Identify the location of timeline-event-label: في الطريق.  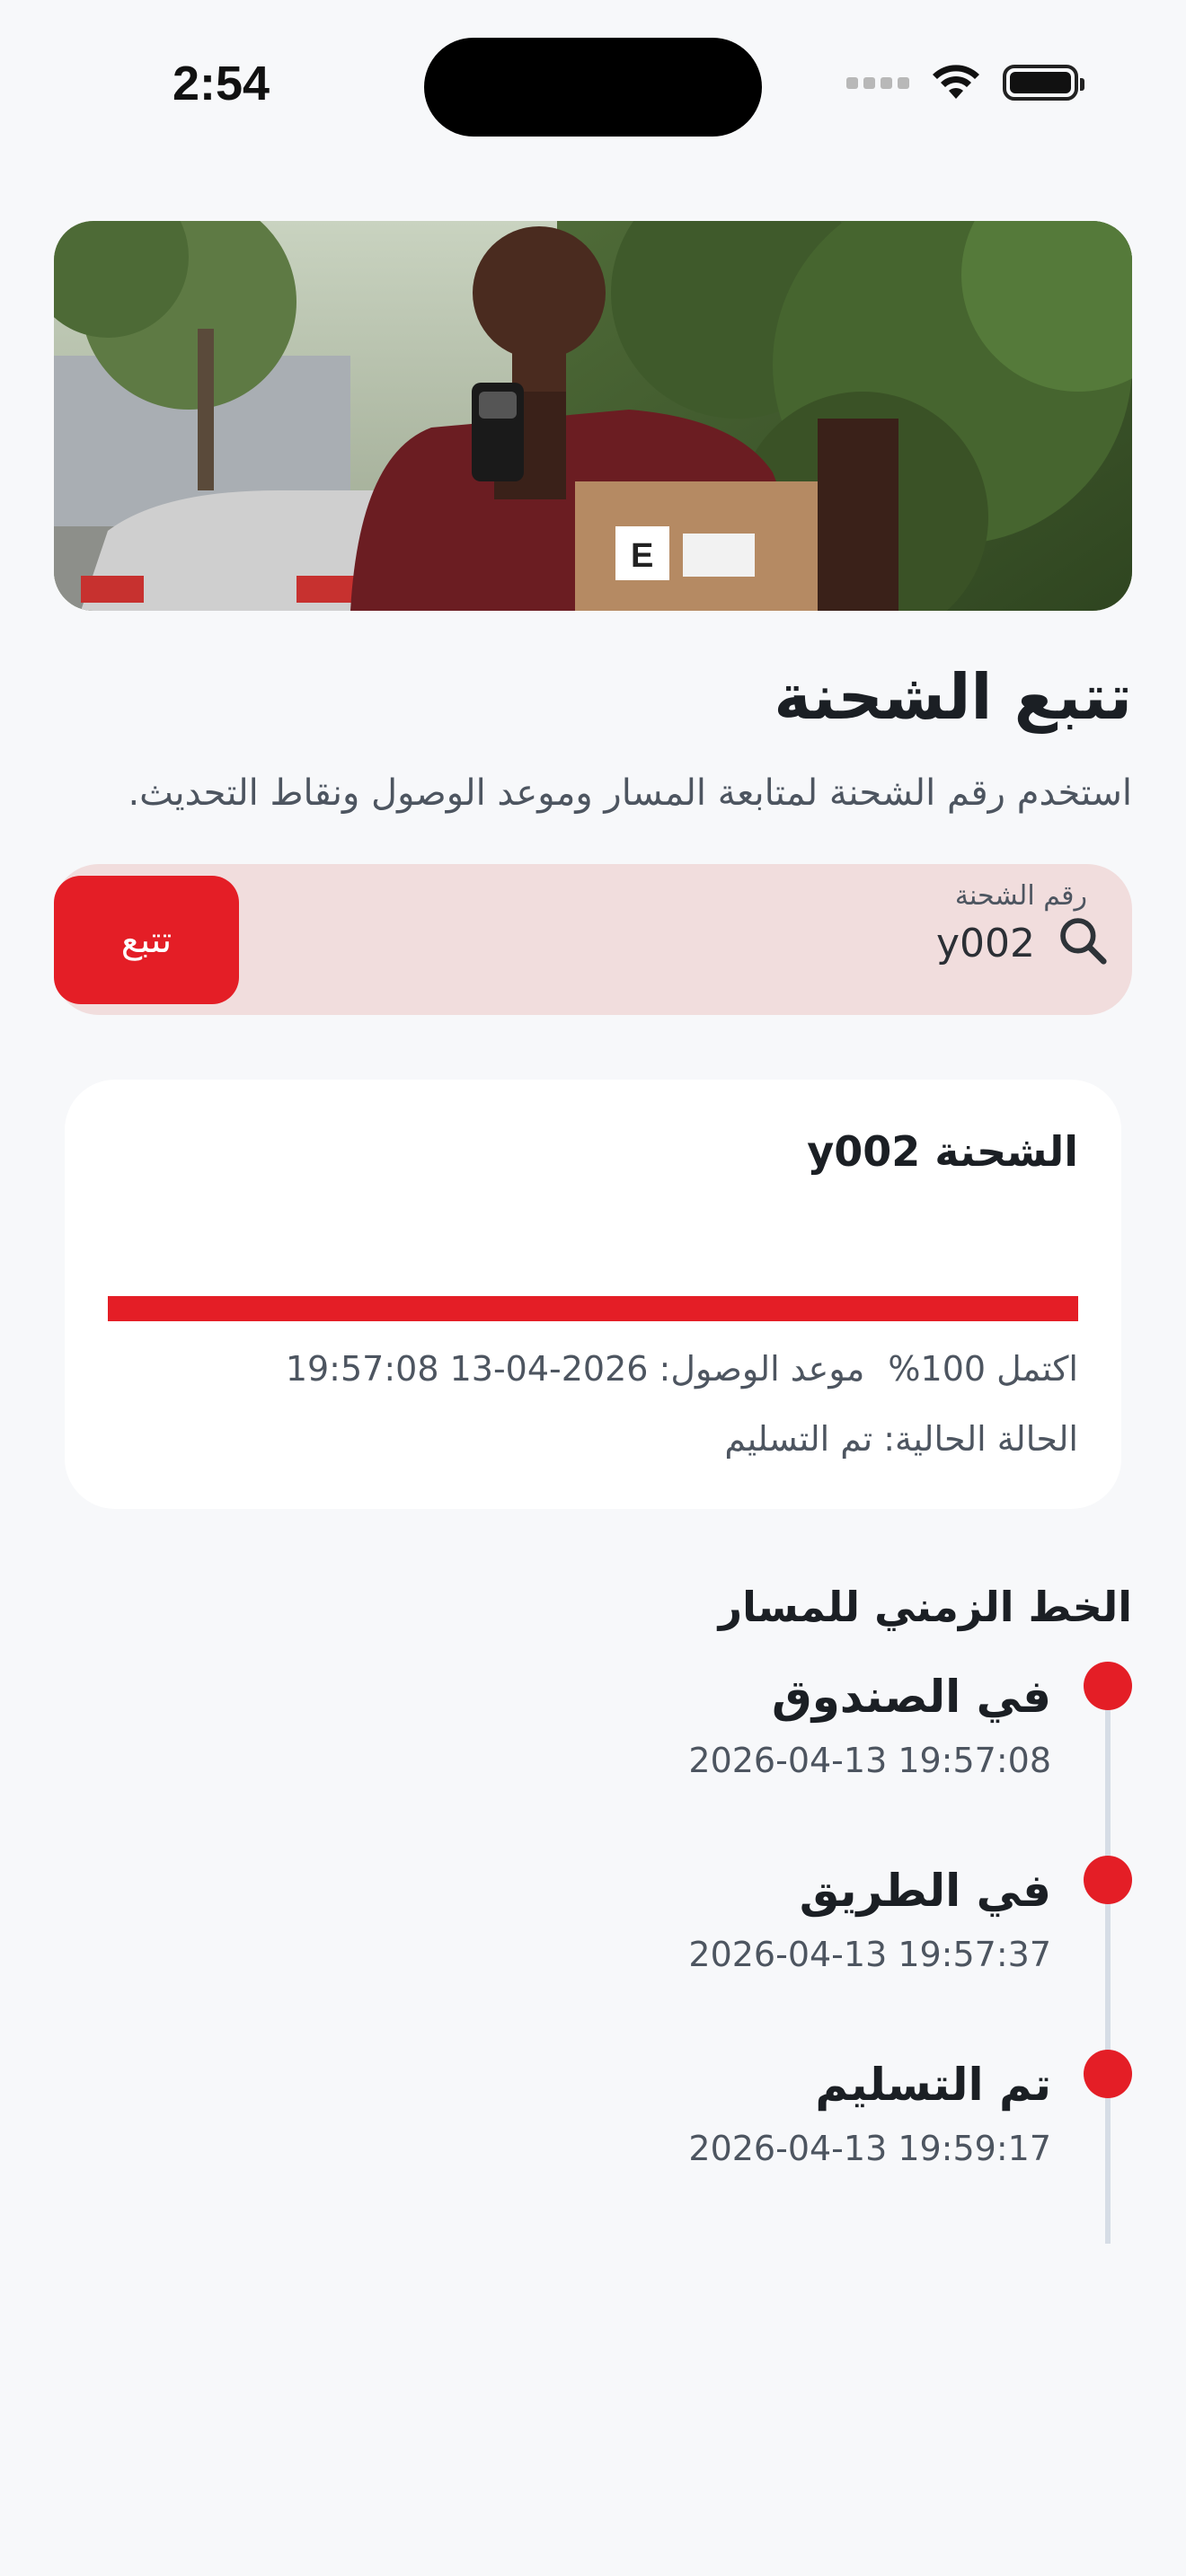
(925, 1891).